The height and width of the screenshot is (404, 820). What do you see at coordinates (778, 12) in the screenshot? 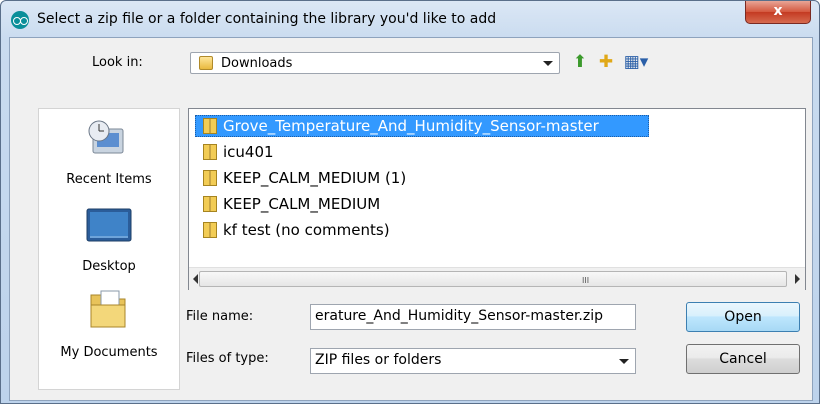
I see `close-button: x` at bounding box center [778, 12].